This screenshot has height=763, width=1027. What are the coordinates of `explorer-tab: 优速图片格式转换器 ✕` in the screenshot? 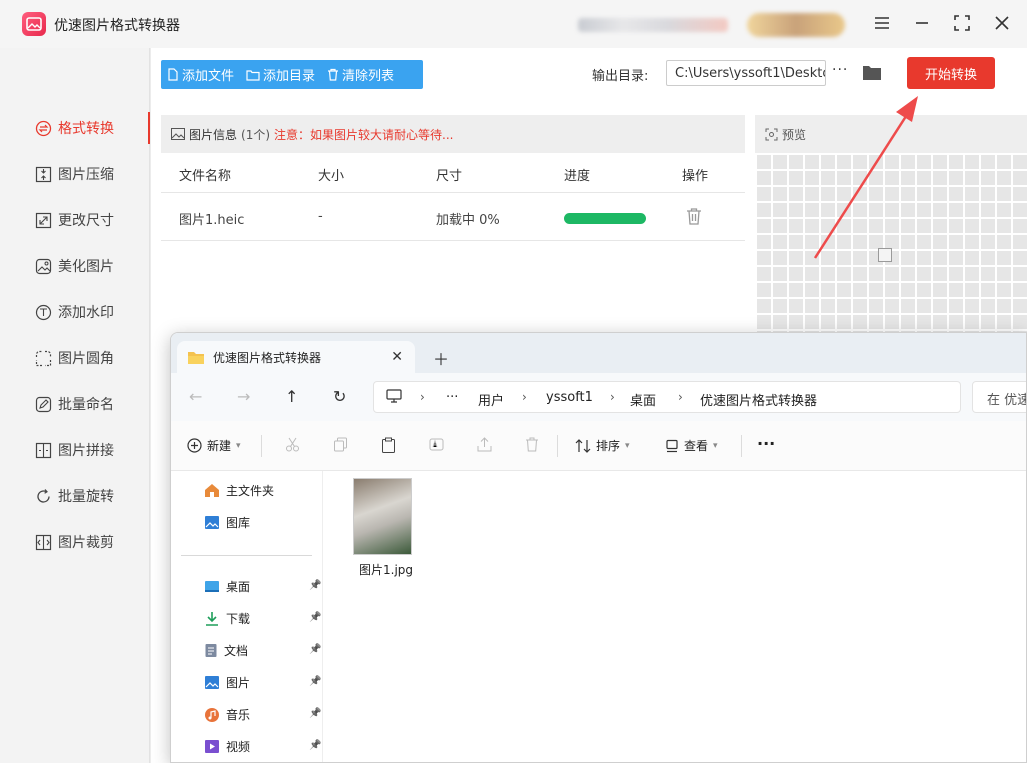 It's located at (296, 357).